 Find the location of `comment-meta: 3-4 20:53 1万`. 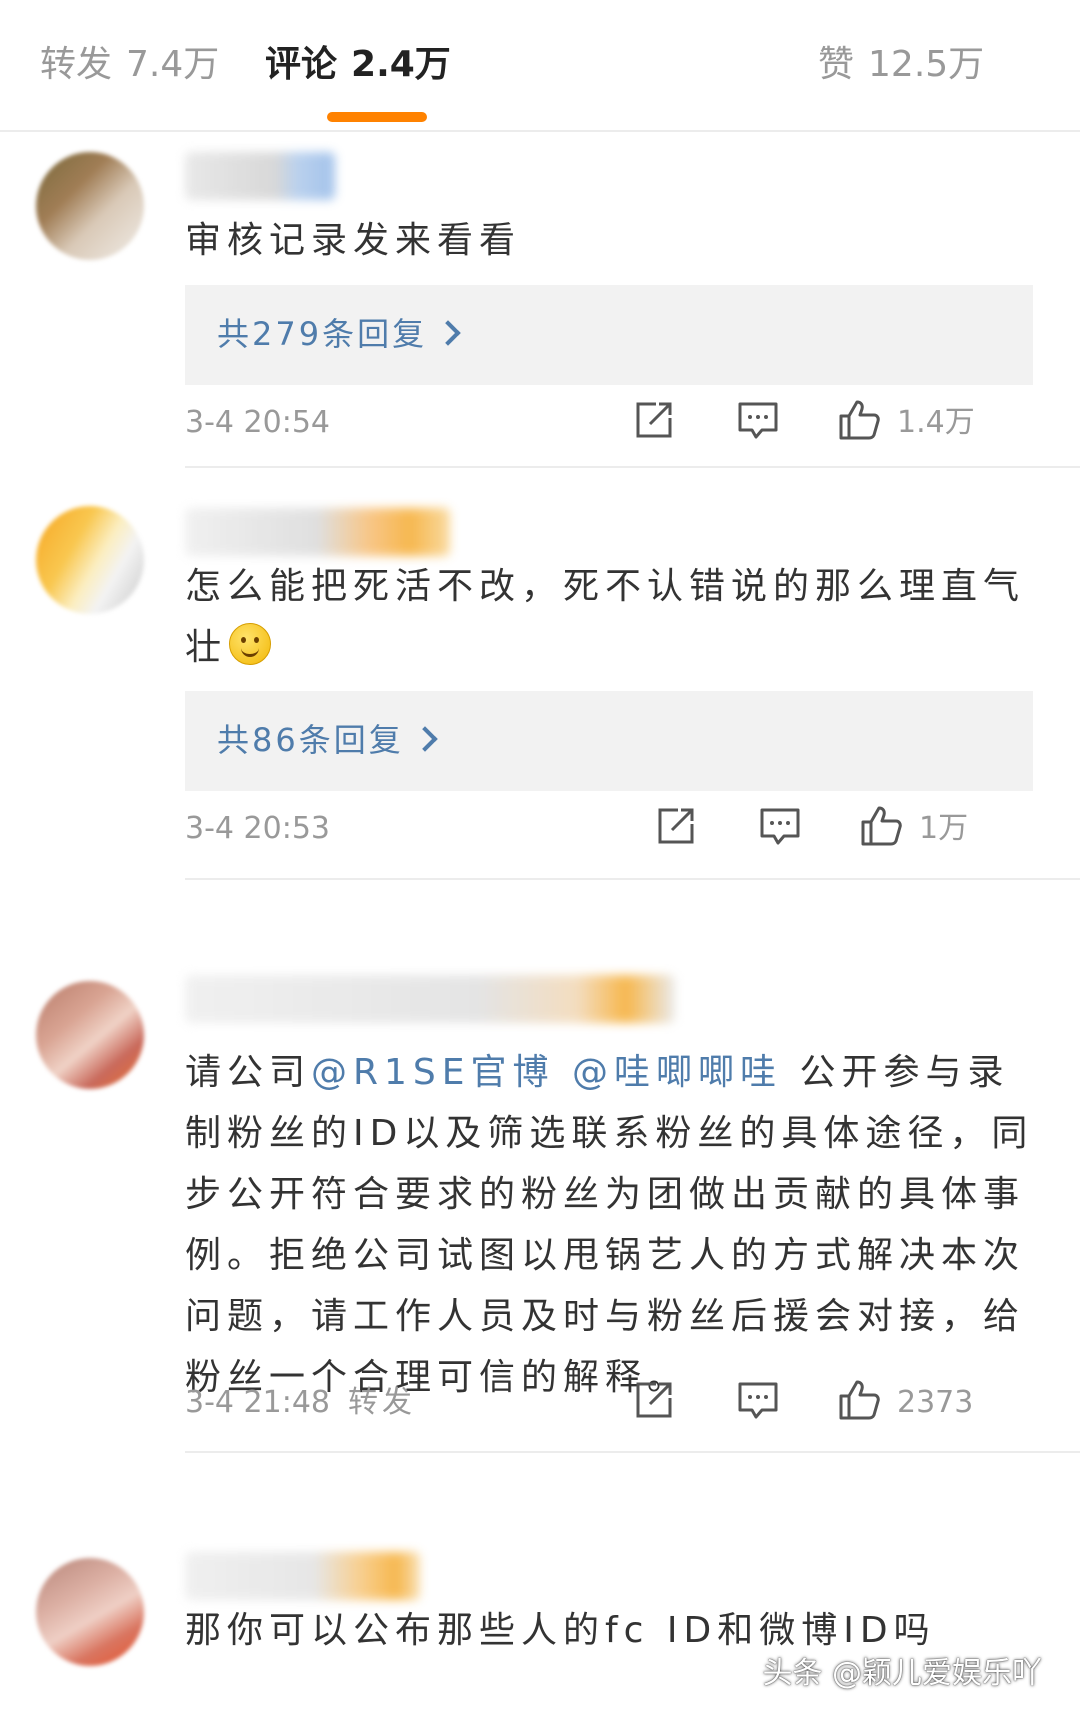

comment-meta: 3-4 20:53 1万 is located at coordinates (615, 829).